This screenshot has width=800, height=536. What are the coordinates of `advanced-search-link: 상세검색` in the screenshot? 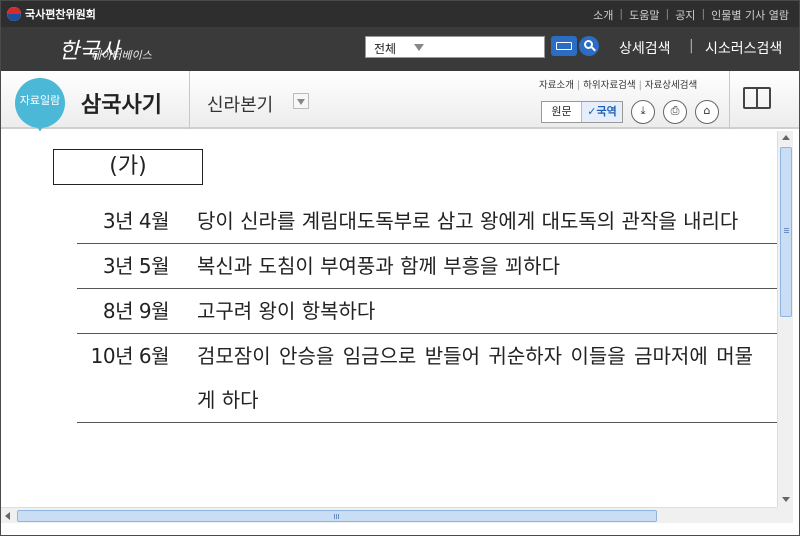 It's located at (645, 48).